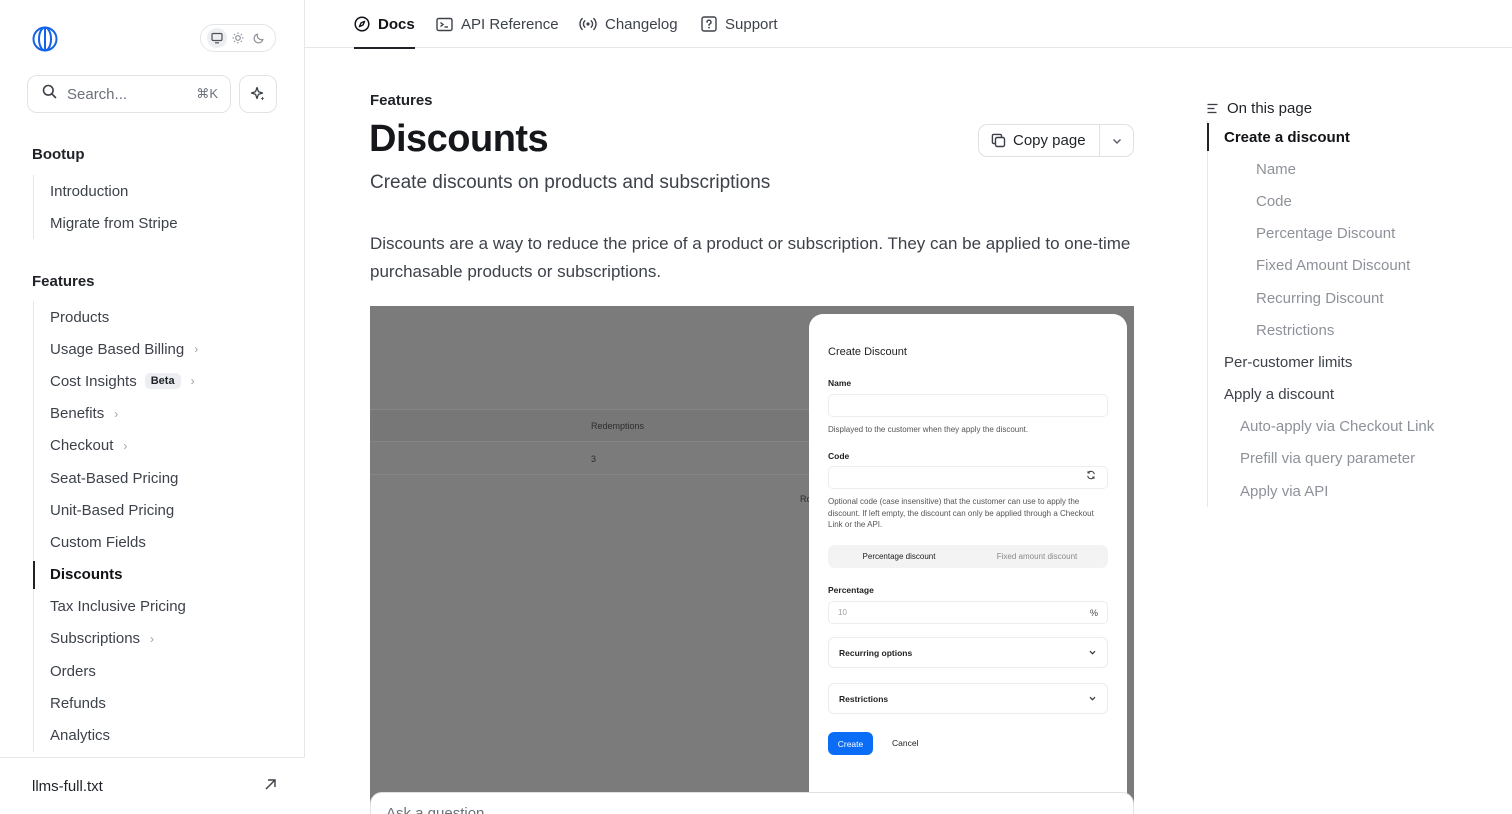 The image size is (1512, 814). Describe the element at coordinates (850, 743) in the screenshot. I see `create-button: Create` at that location.